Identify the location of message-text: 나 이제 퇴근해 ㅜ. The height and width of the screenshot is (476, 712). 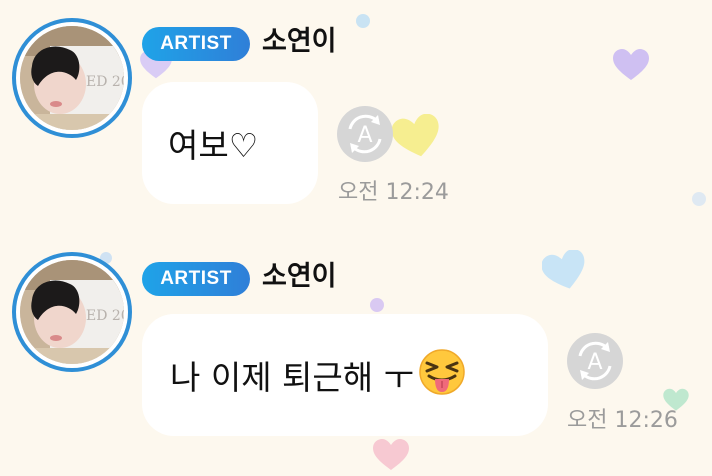
(292, 377).